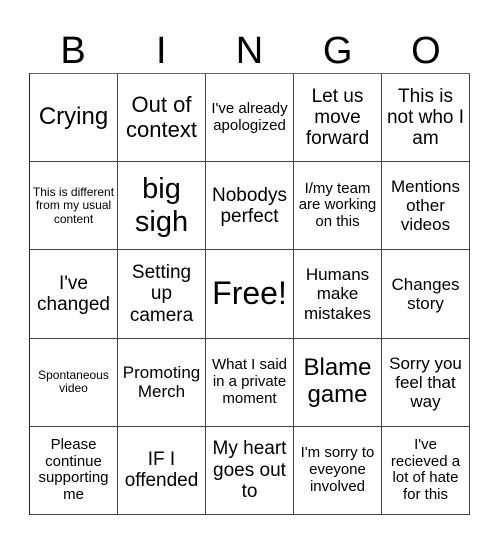  I want to click on bingo-cell: Mentions other videos, so click(426, 206).